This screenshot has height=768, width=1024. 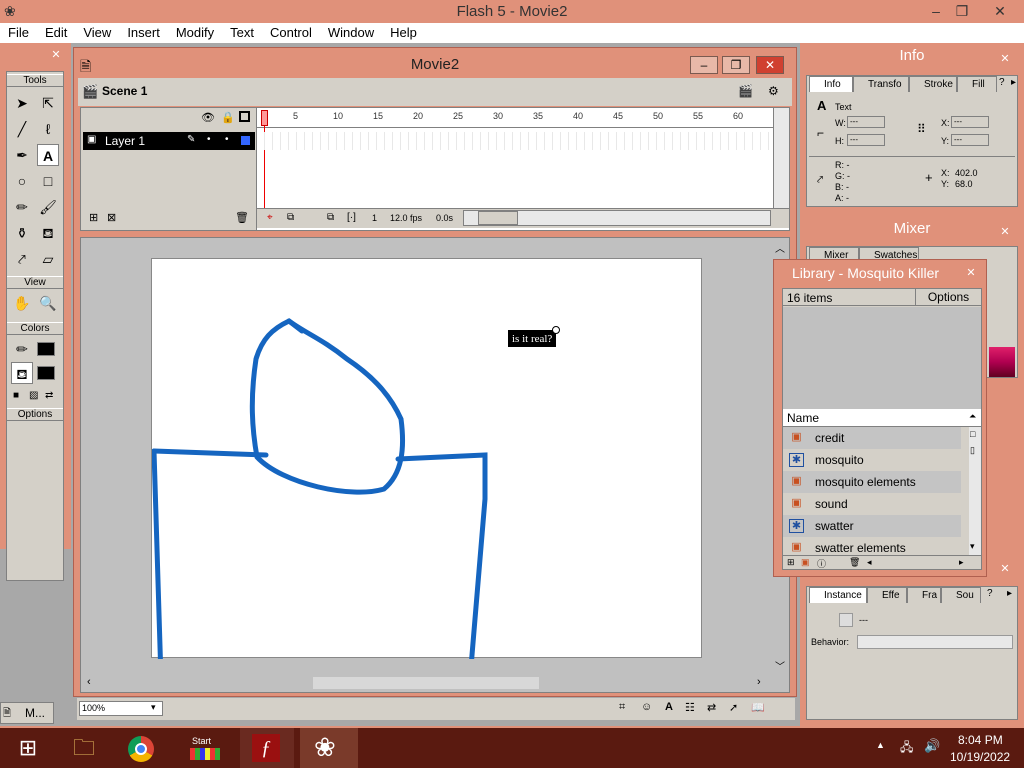 I want to click on rectangle-tool-icon: □, so click(x=48, y=181).